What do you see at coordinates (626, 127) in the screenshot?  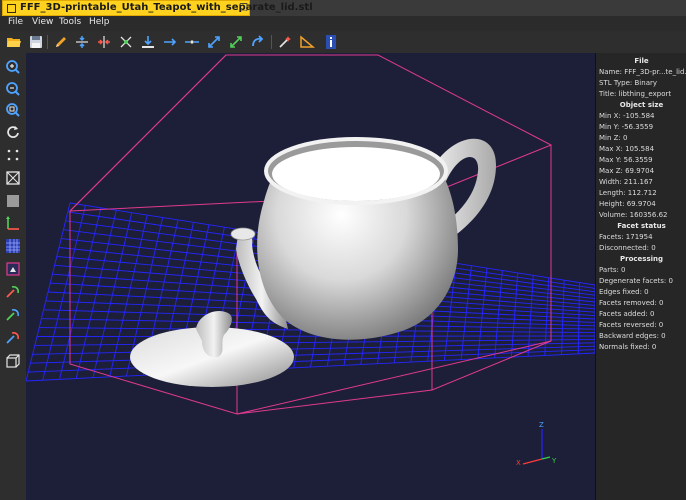 I see `min-y: Min Y: -56.3559` at bounding box center [626, 127].